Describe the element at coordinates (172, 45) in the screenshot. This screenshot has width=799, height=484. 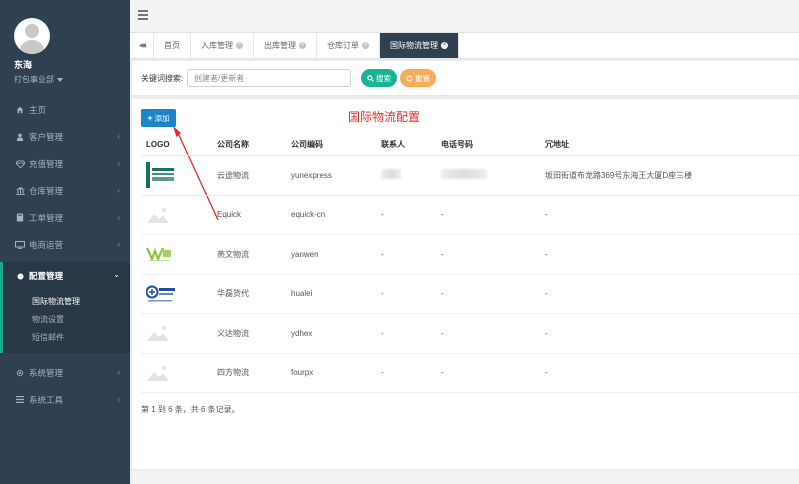
I see `tab-home: 首页` at that location.